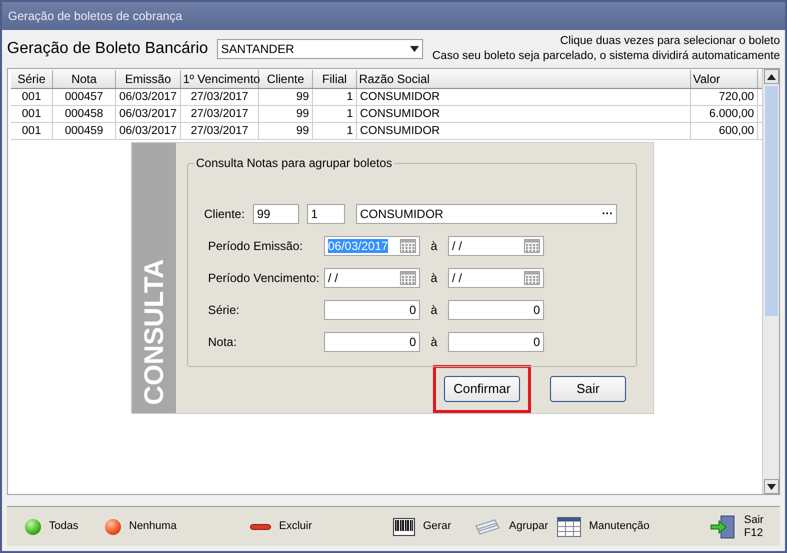  Describe the element at coordinates (404, 527) in the screenshot. I see `barcode-icon` at that location.